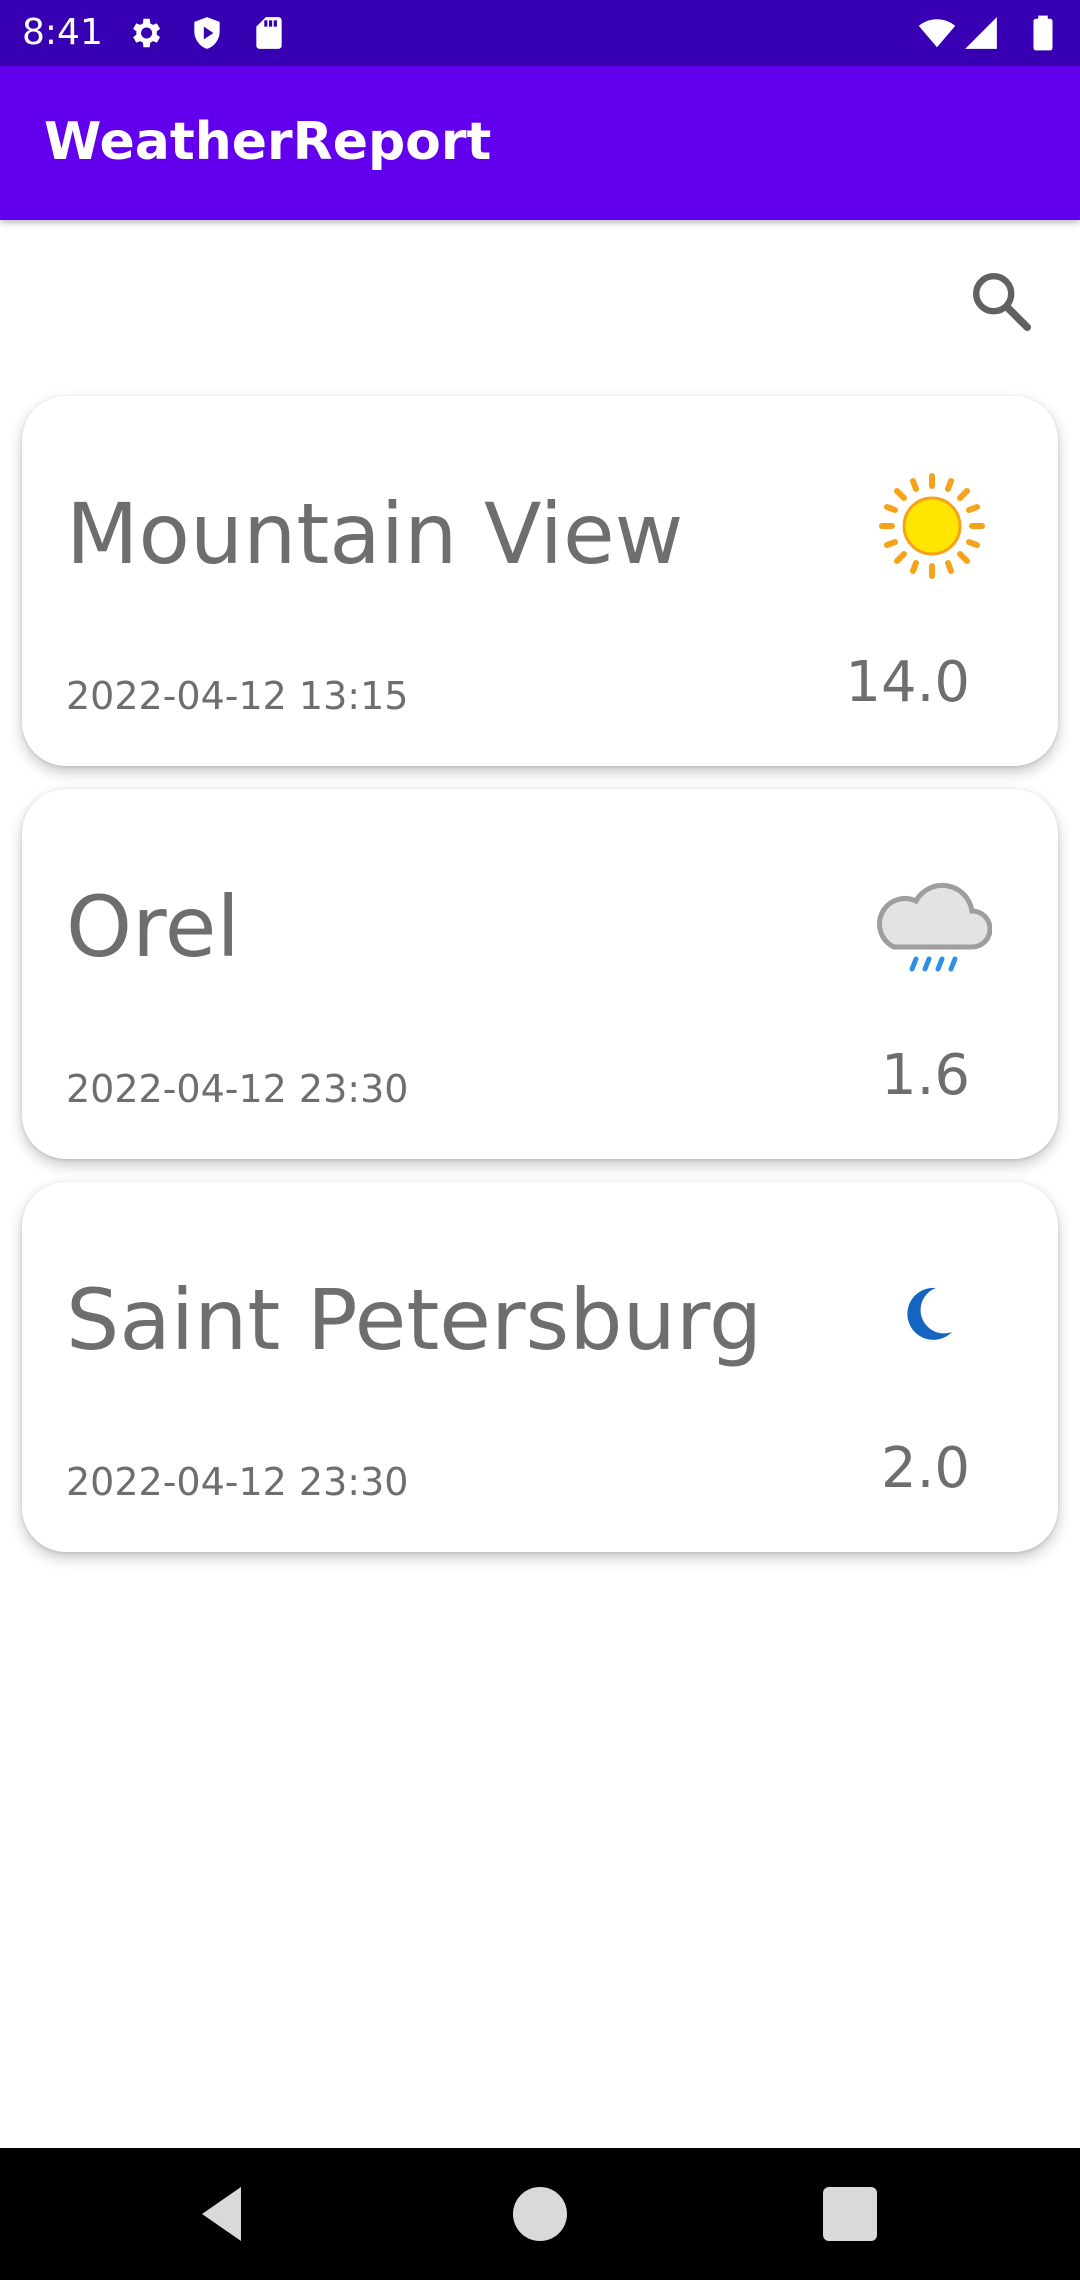 The width and height of the screenshot is (1080, 2280). What do you see at coordinates (925, 1075) in the screenshot?
I see `temperature: 1.6` at bounding box center [925, 1075].